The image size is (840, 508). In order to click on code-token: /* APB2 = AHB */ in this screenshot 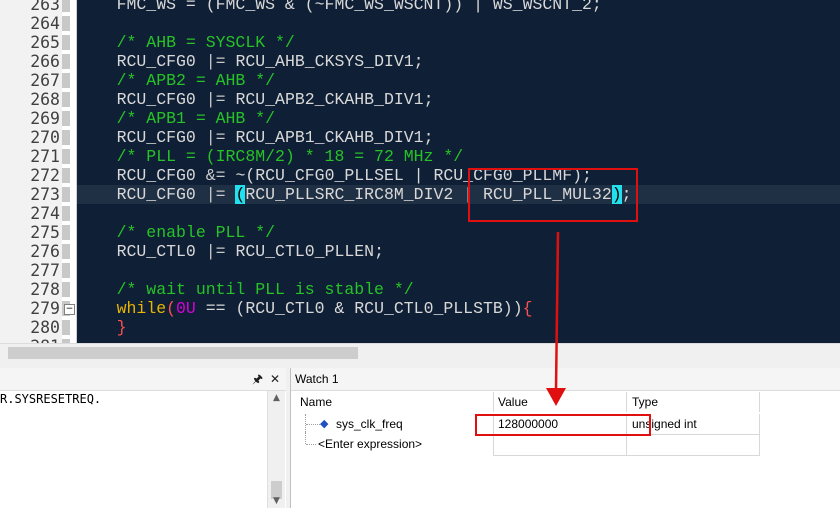, I will do `click(176, 80)`.